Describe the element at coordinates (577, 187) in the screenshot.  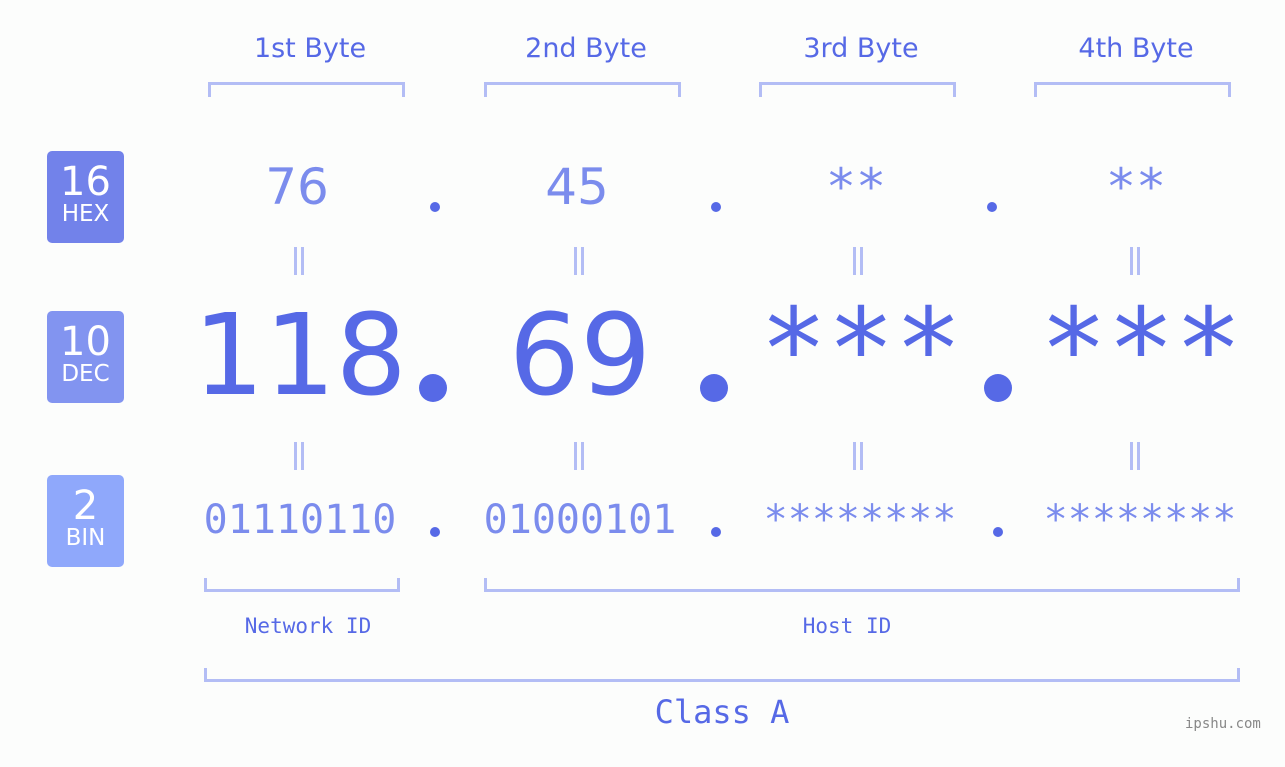
I see `hex-value-2: 45` at that location.